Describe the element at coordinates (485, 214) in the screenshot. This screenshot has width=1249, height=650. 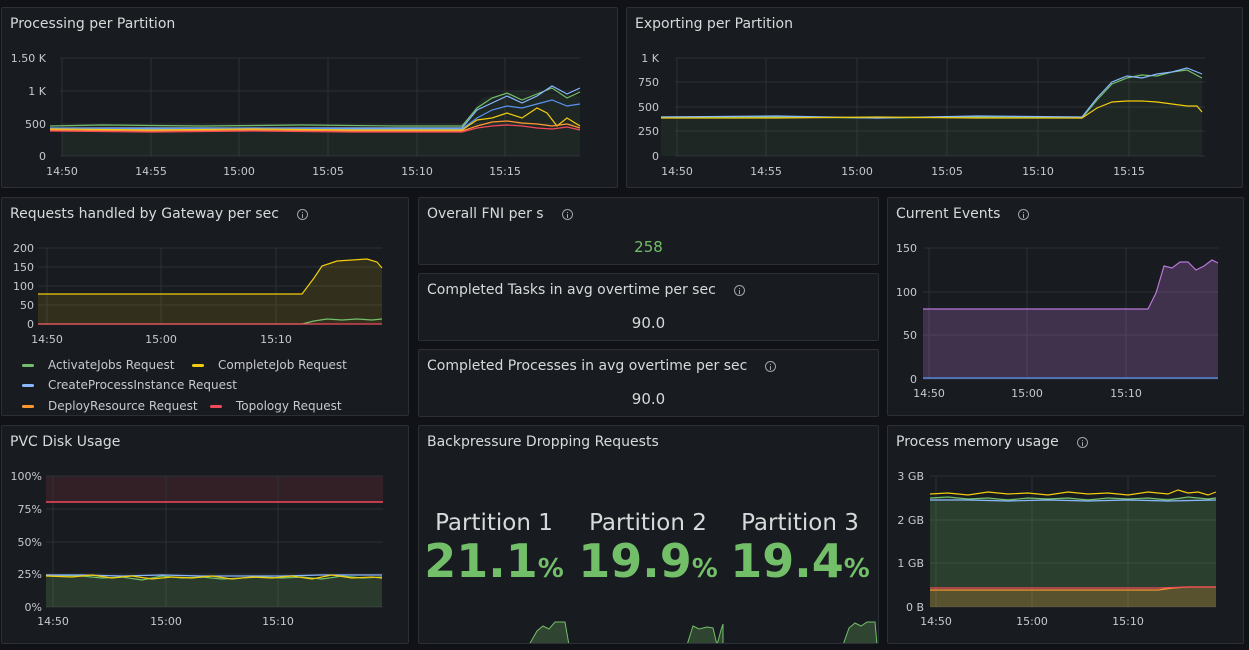
I see `panel-title-text: Overall FNI per s` at that location.